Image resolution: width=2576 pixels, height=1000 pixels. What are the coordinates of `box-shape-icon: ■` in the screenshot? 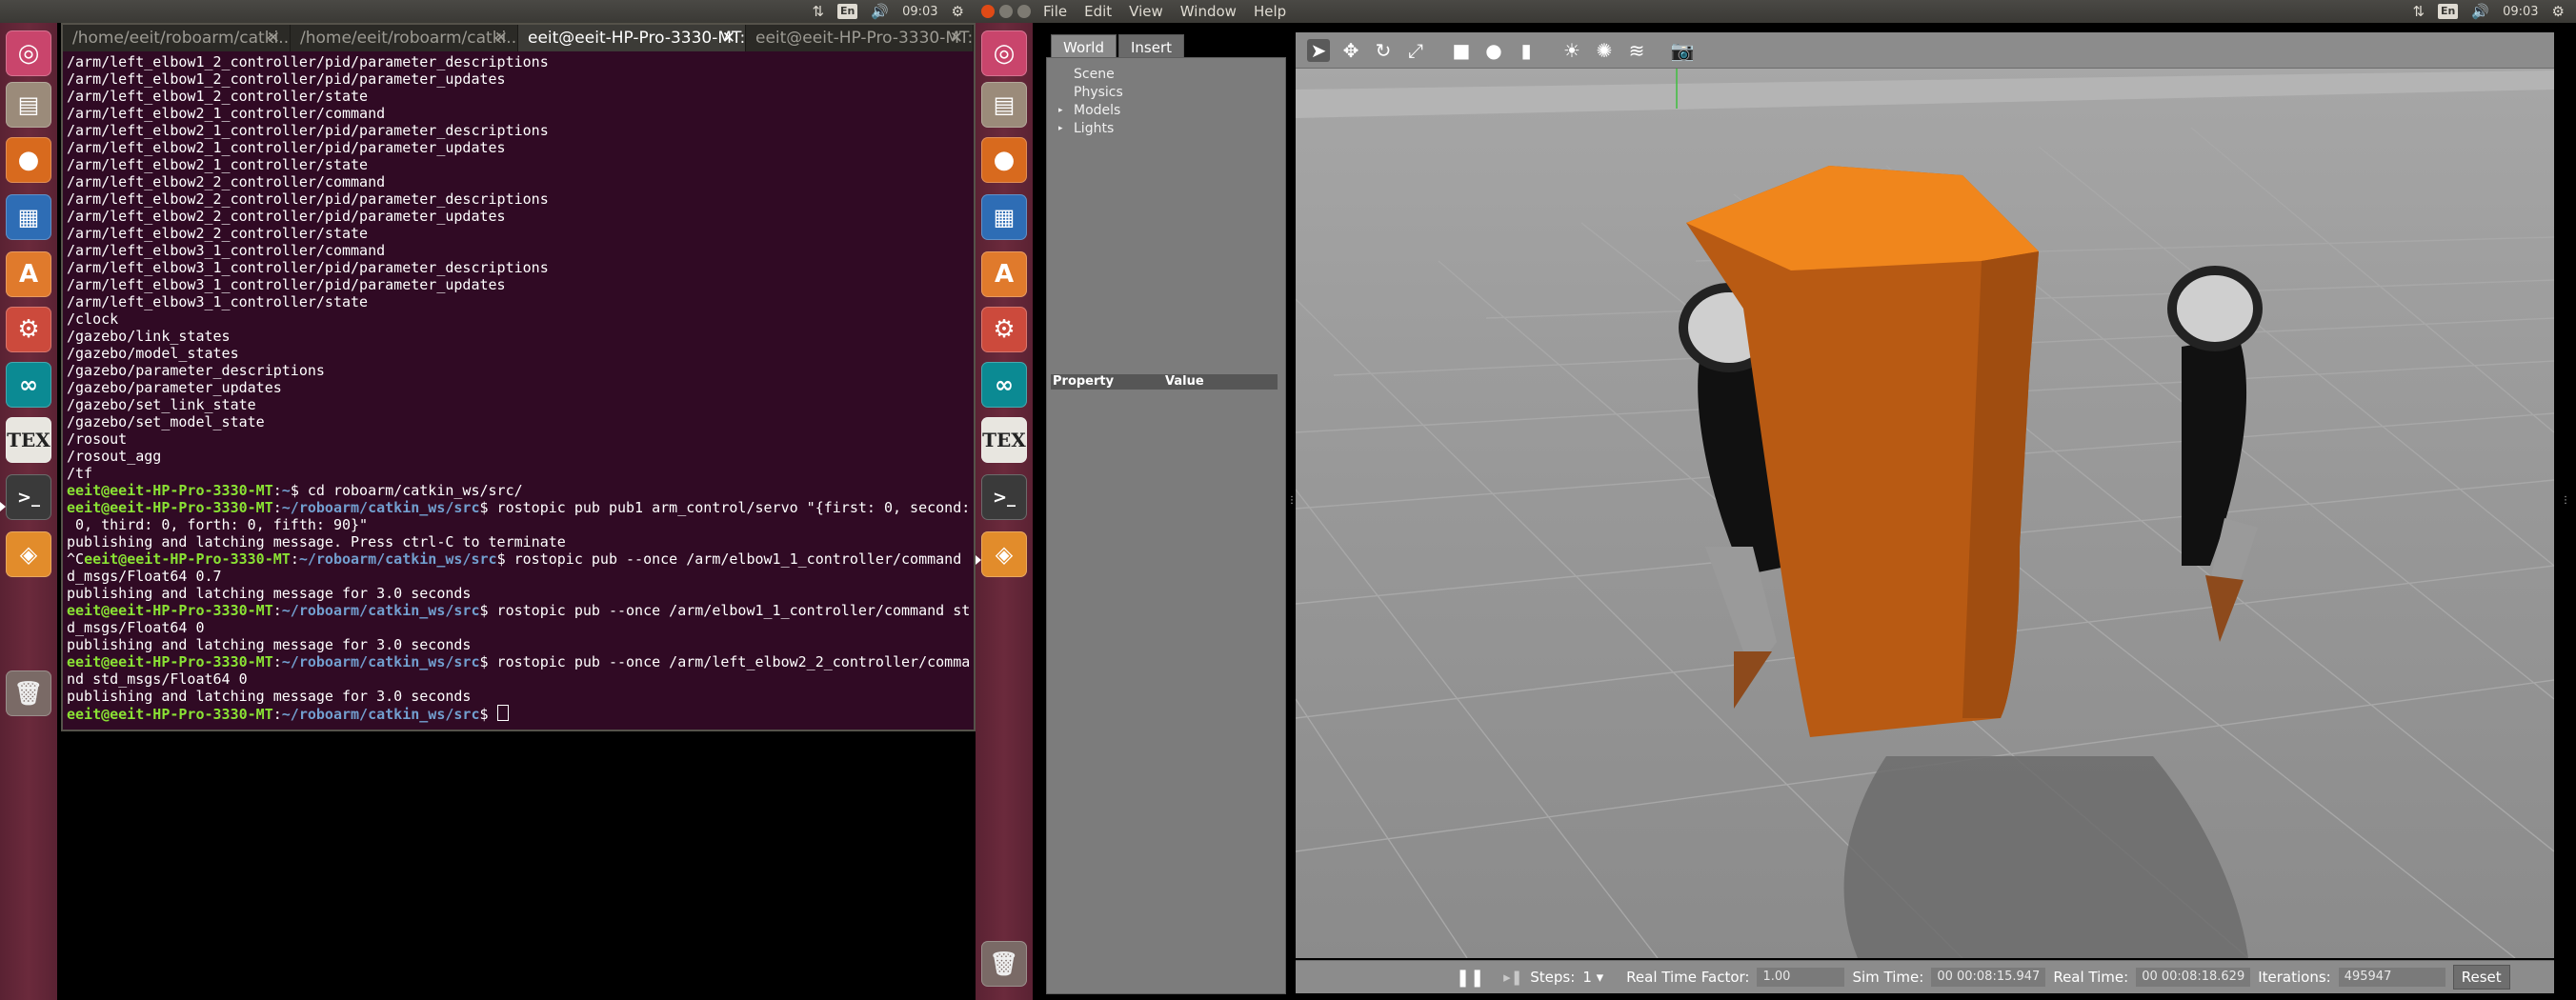 It's located at (1462, 50).